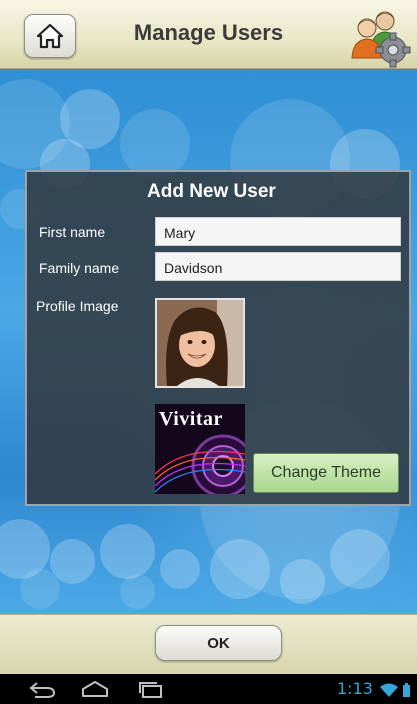 This screenshot has height=704, width=417. I want to click on theme-thumbnail: Vivitar, so click(200, 449).